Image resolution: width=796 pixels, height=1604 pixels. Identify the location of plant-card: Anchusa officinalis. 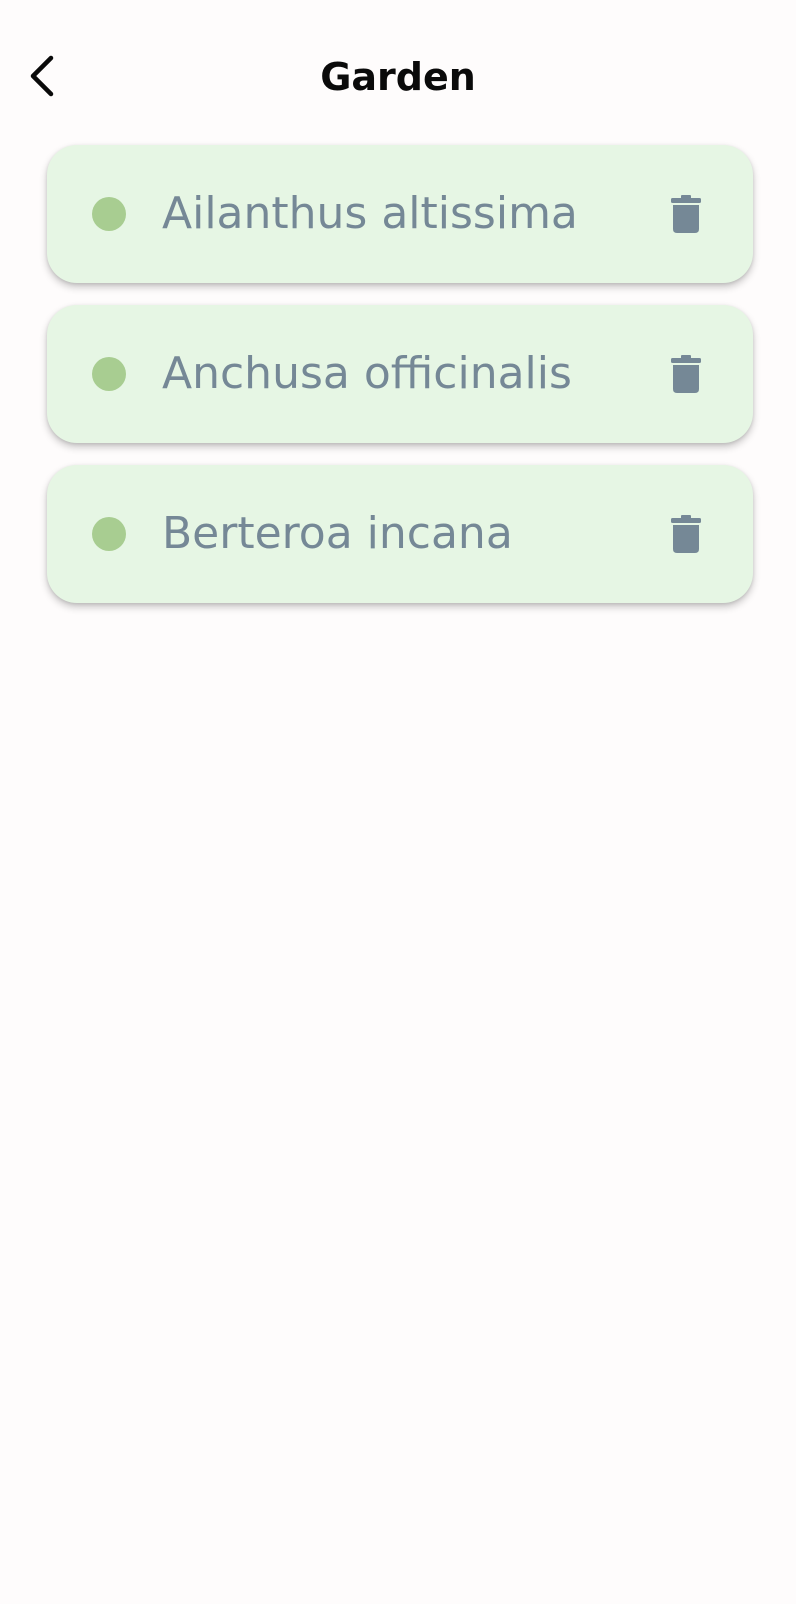
(400, 374).